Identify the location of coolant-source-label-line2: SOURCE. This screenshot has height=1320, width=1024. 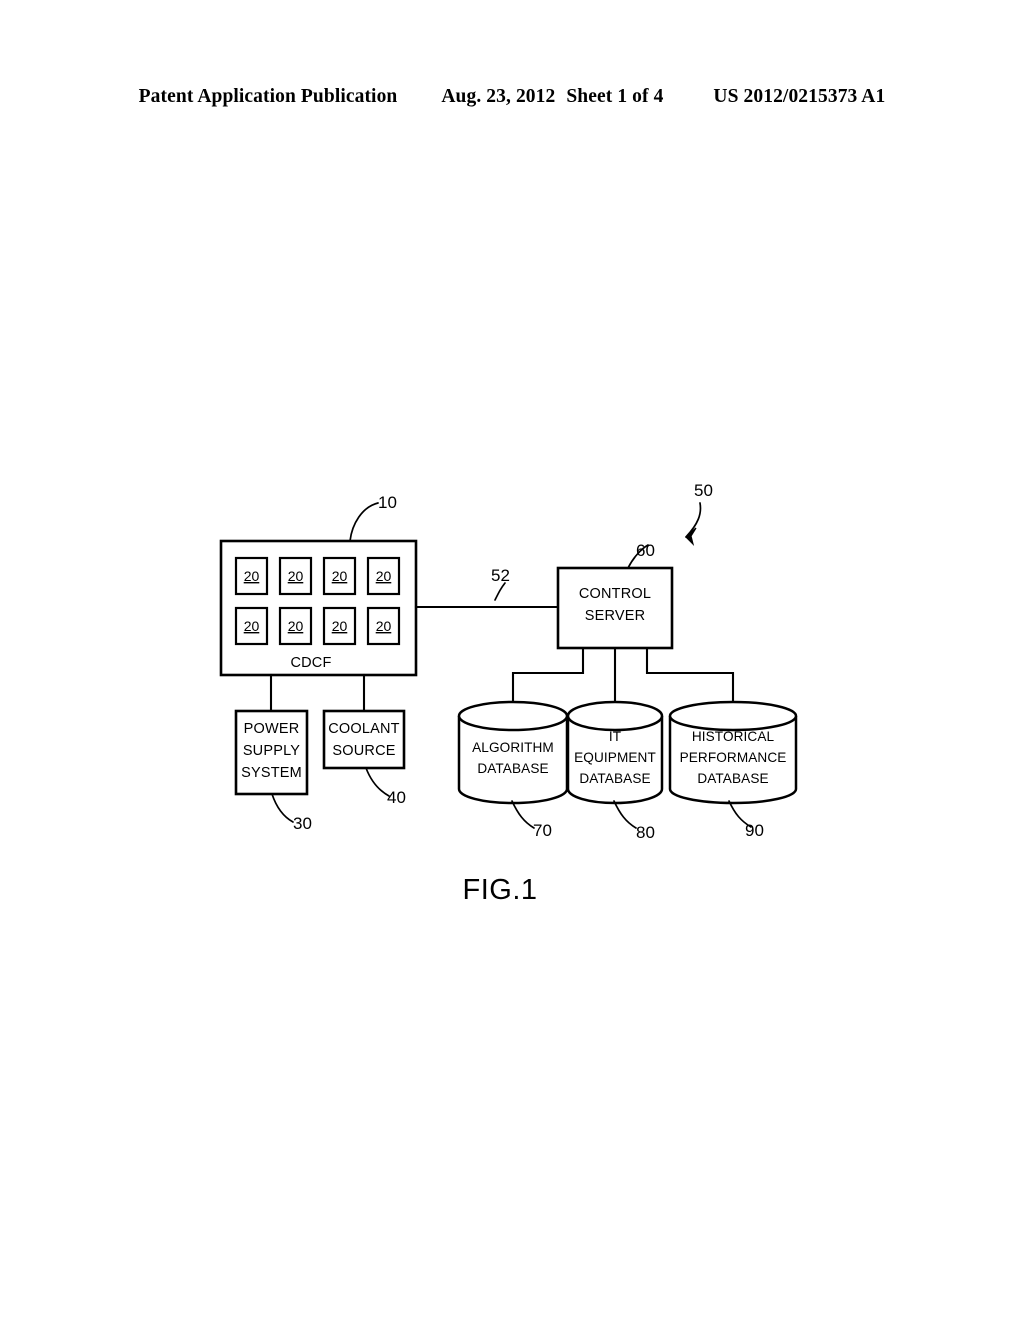
(363, 751).